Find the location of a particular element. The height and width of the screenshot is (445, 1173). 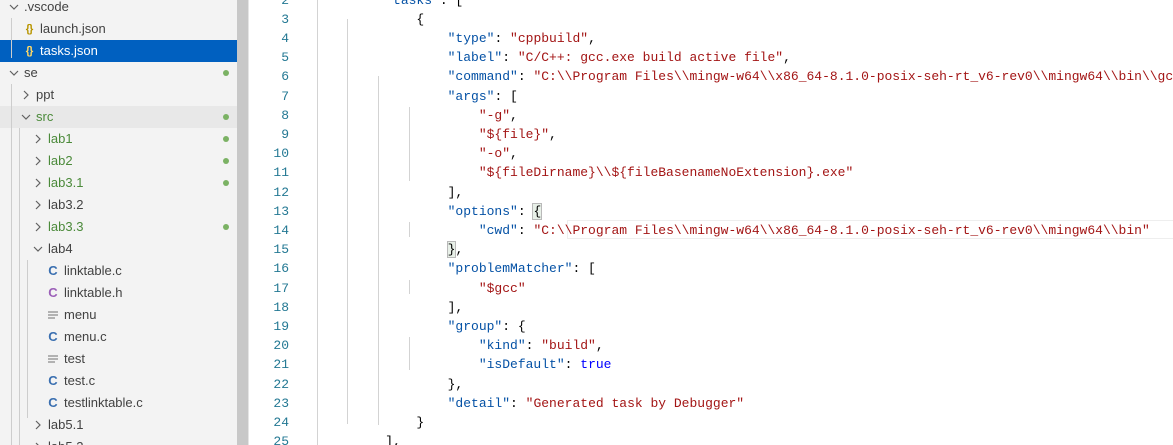

tree-file-testlinktable-c: Ctestlinktable.c is located at coordinates (118, 403).